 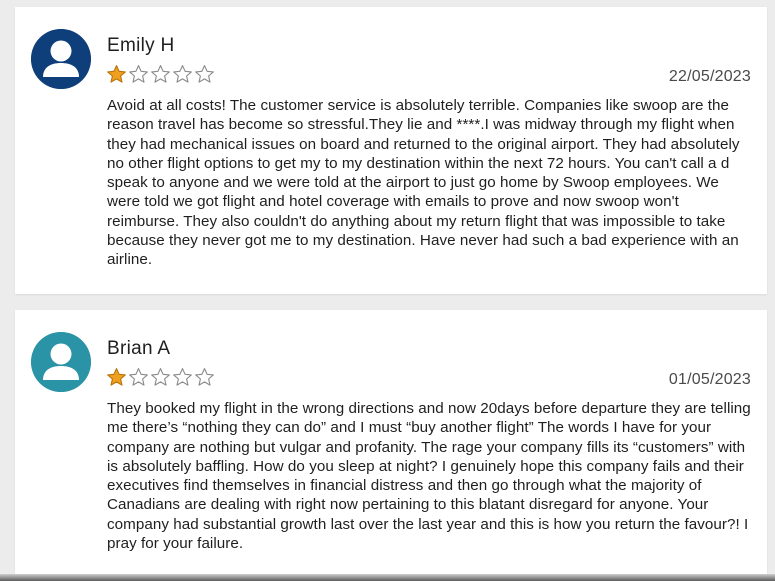 What do you see at coordinates (141, 45) in the screenshot?
I see `reviewer-name: Emily H` at bounding box center [141, 45].